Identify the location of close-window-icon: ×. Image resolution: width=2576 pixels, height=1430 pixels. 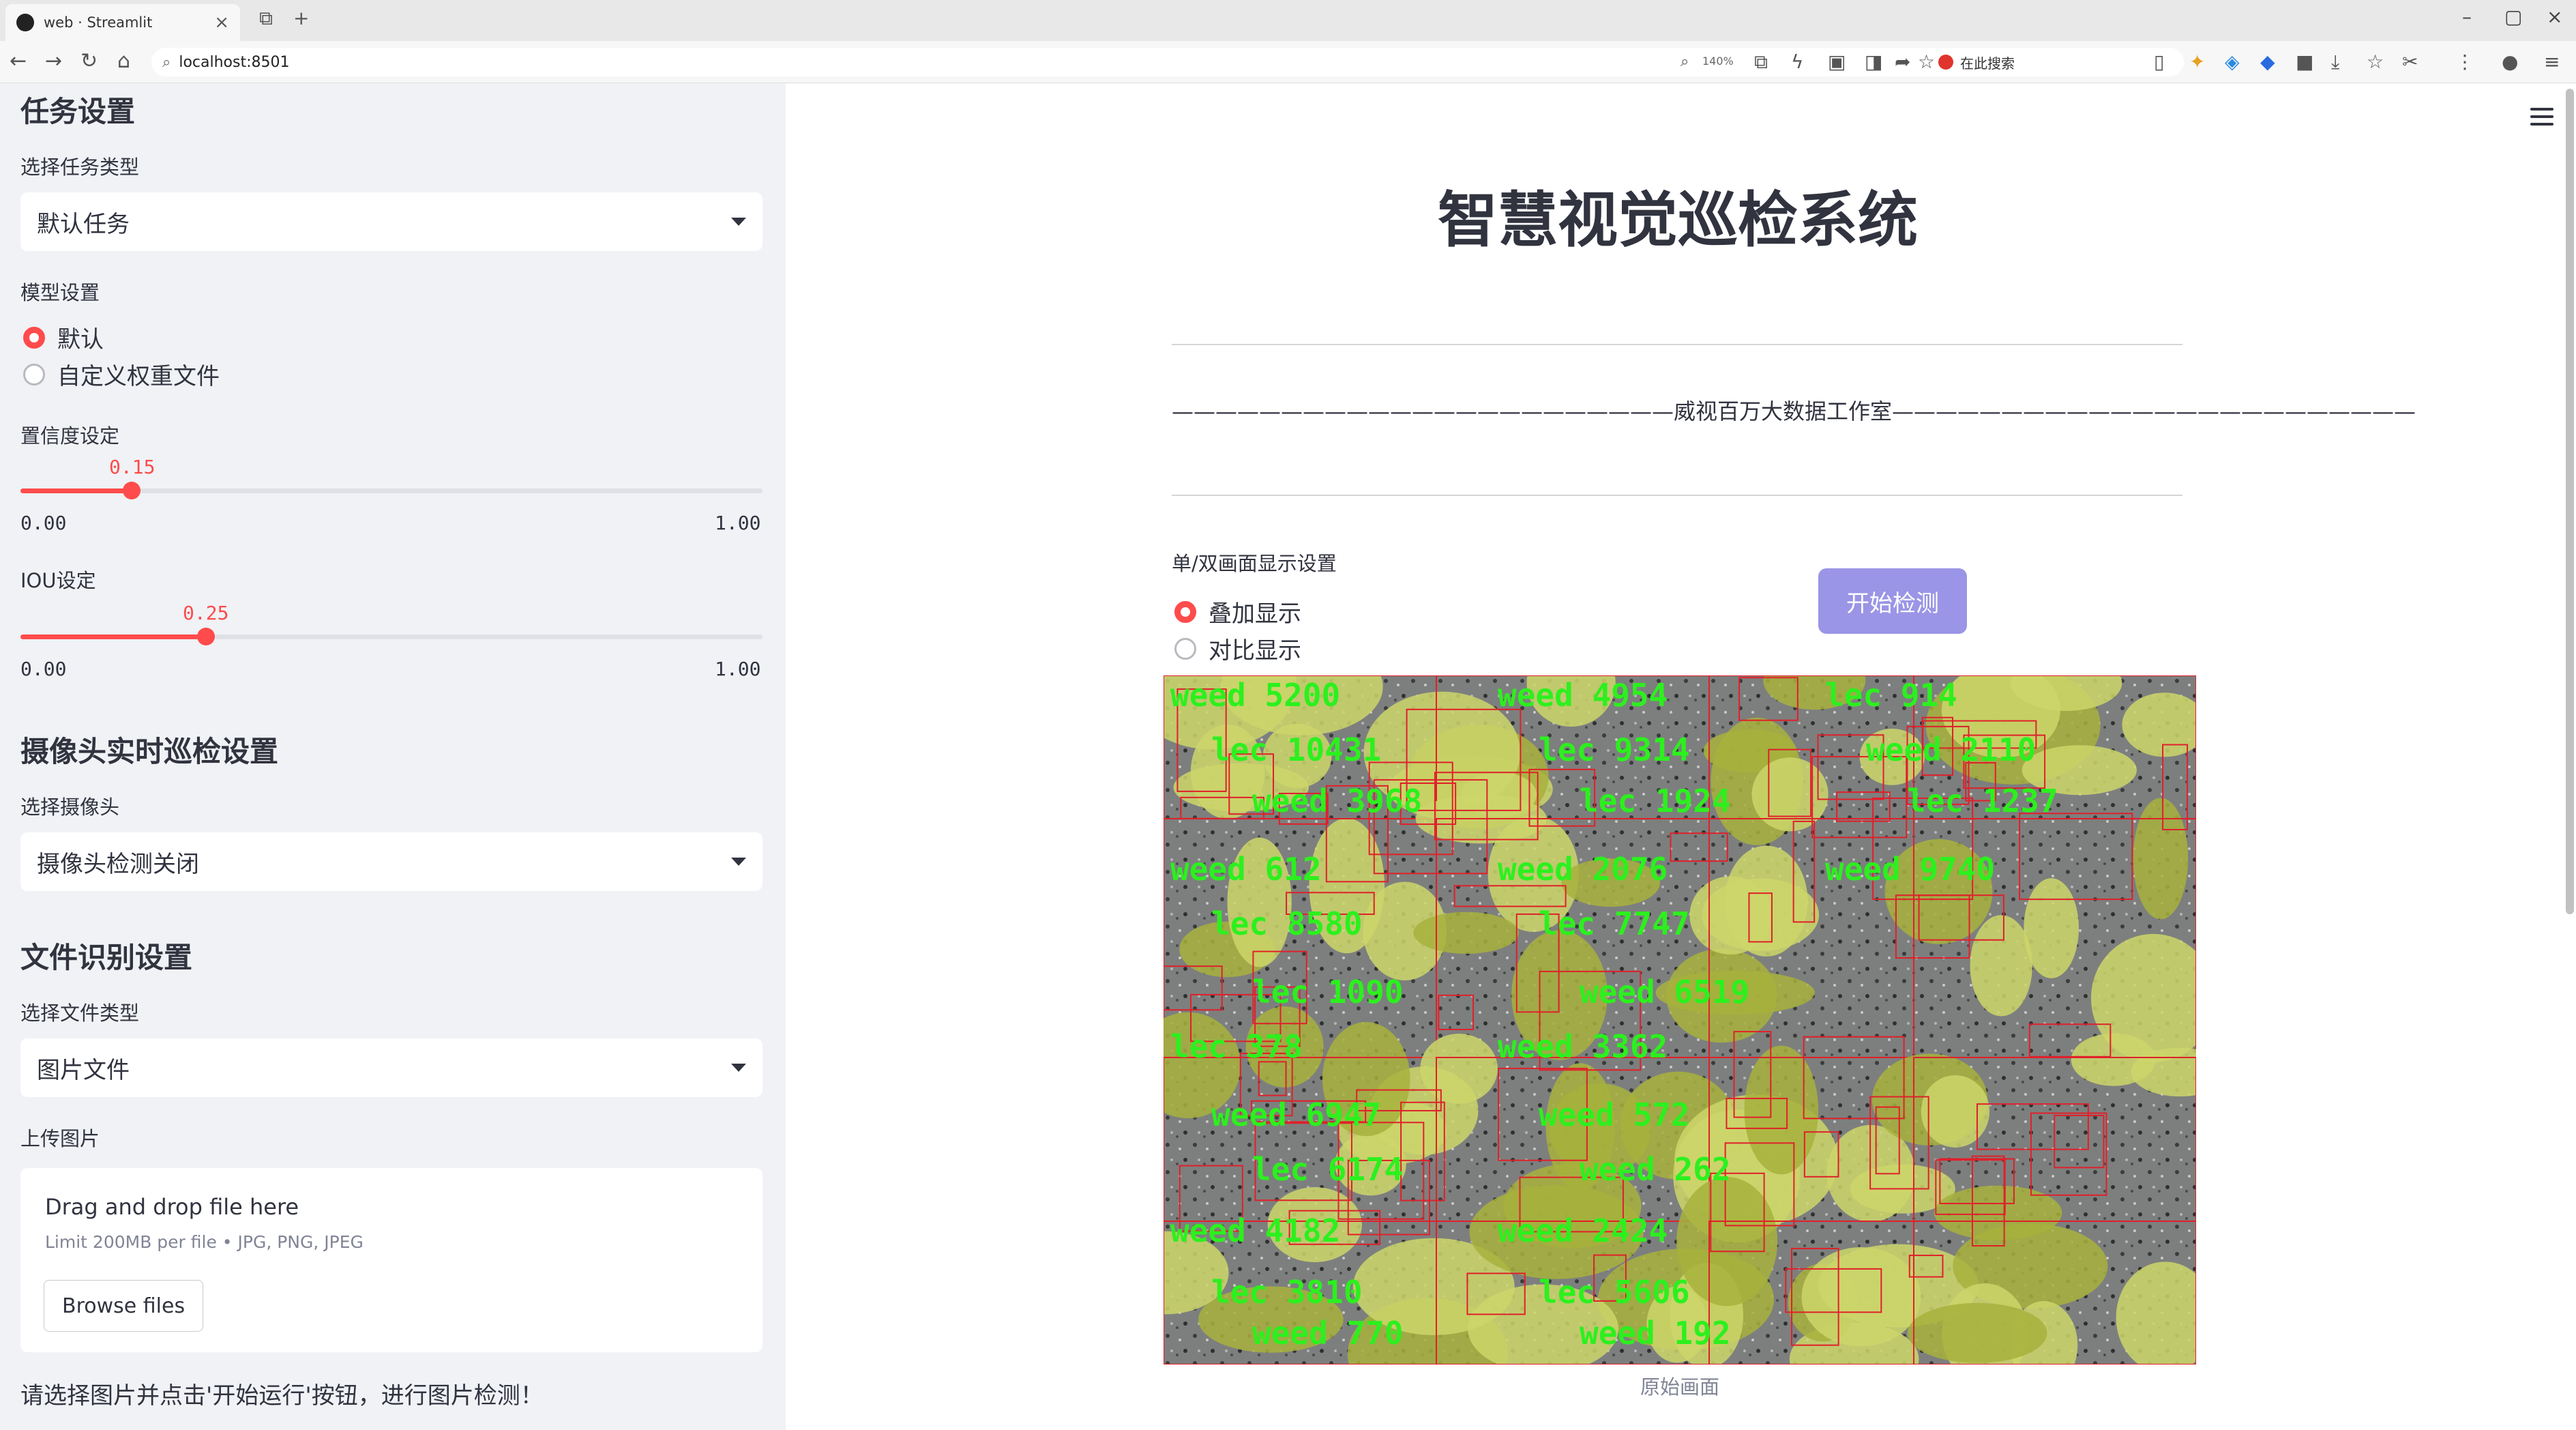
(2554, 16).